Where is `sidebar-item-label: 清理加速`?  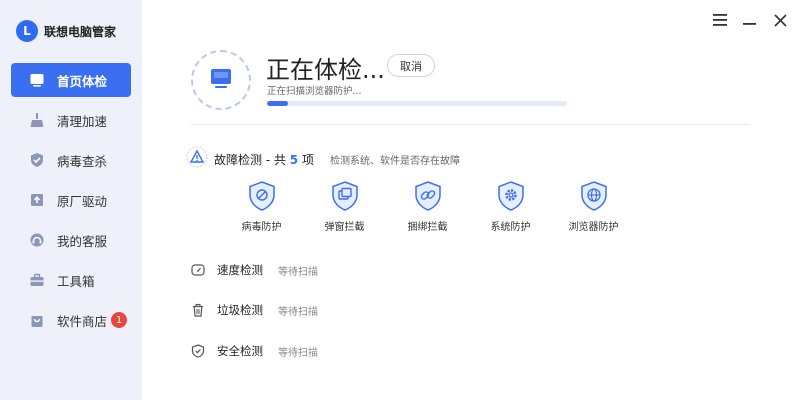 sidebar-item-label: 清理加速 is located at coordinates (82, 121).